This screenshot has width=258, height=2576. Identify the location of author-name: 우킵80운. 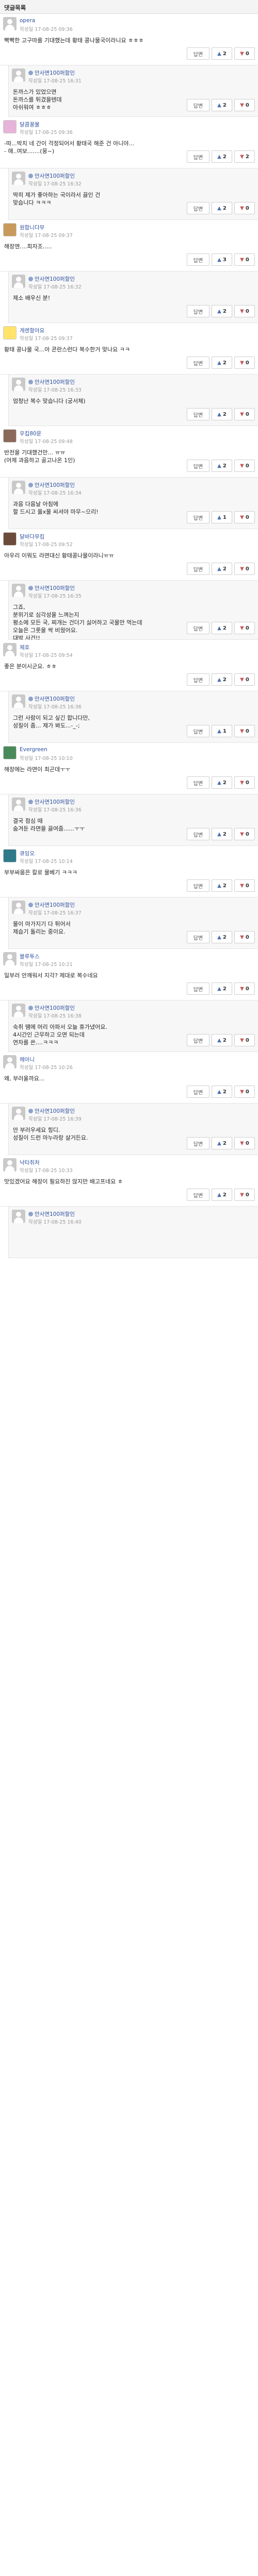
(30, 434).